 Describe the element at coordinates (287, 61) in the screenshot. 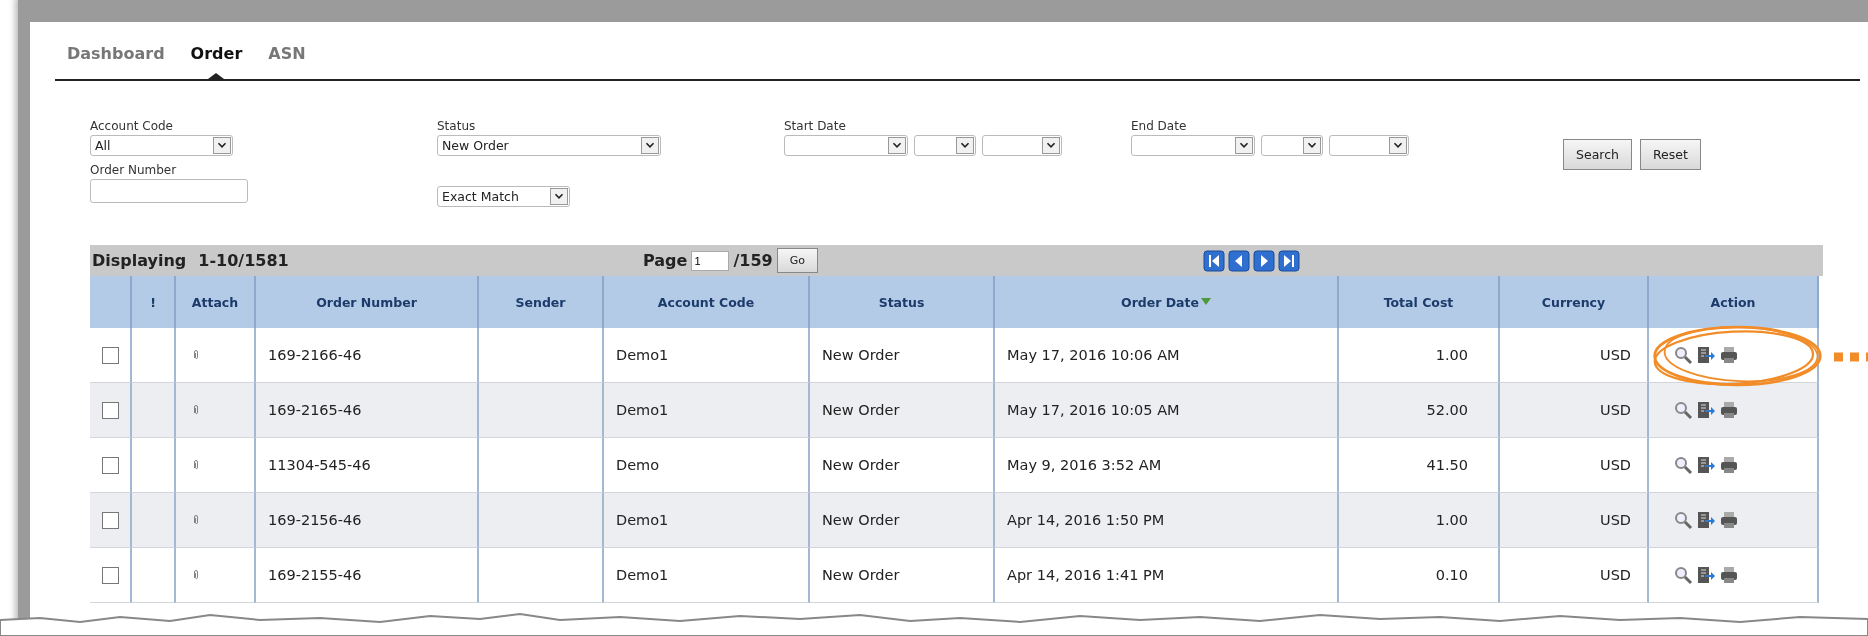

I see `tab: ASN` at that location.